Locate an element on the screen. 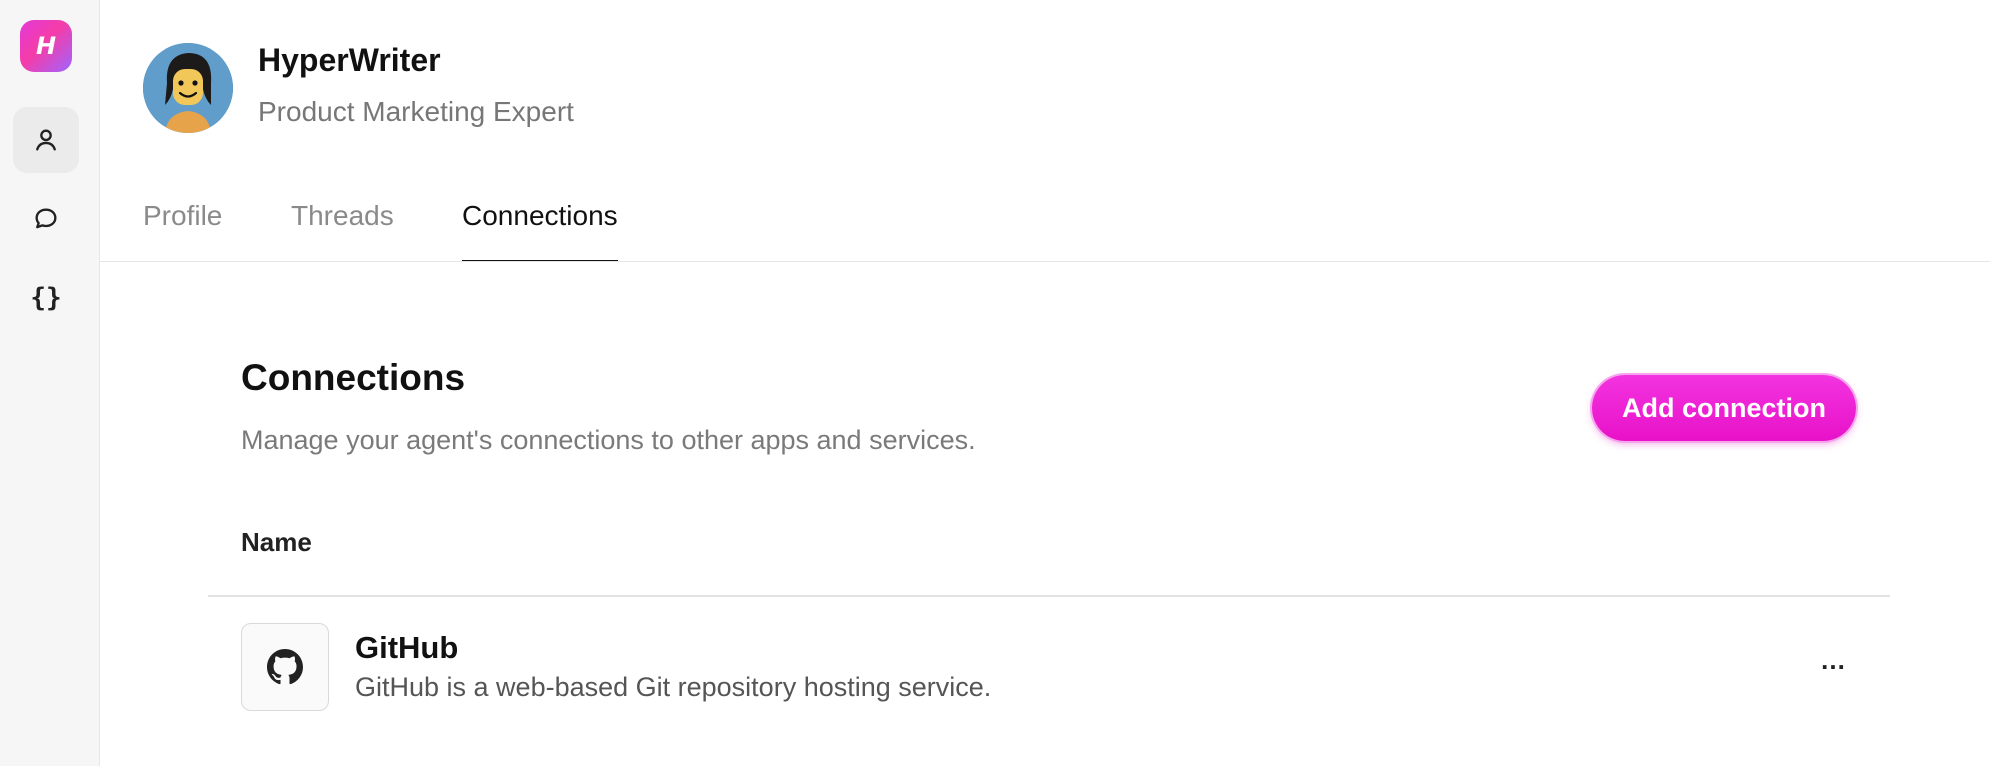  user-icon is located at coordinates (46, 140).